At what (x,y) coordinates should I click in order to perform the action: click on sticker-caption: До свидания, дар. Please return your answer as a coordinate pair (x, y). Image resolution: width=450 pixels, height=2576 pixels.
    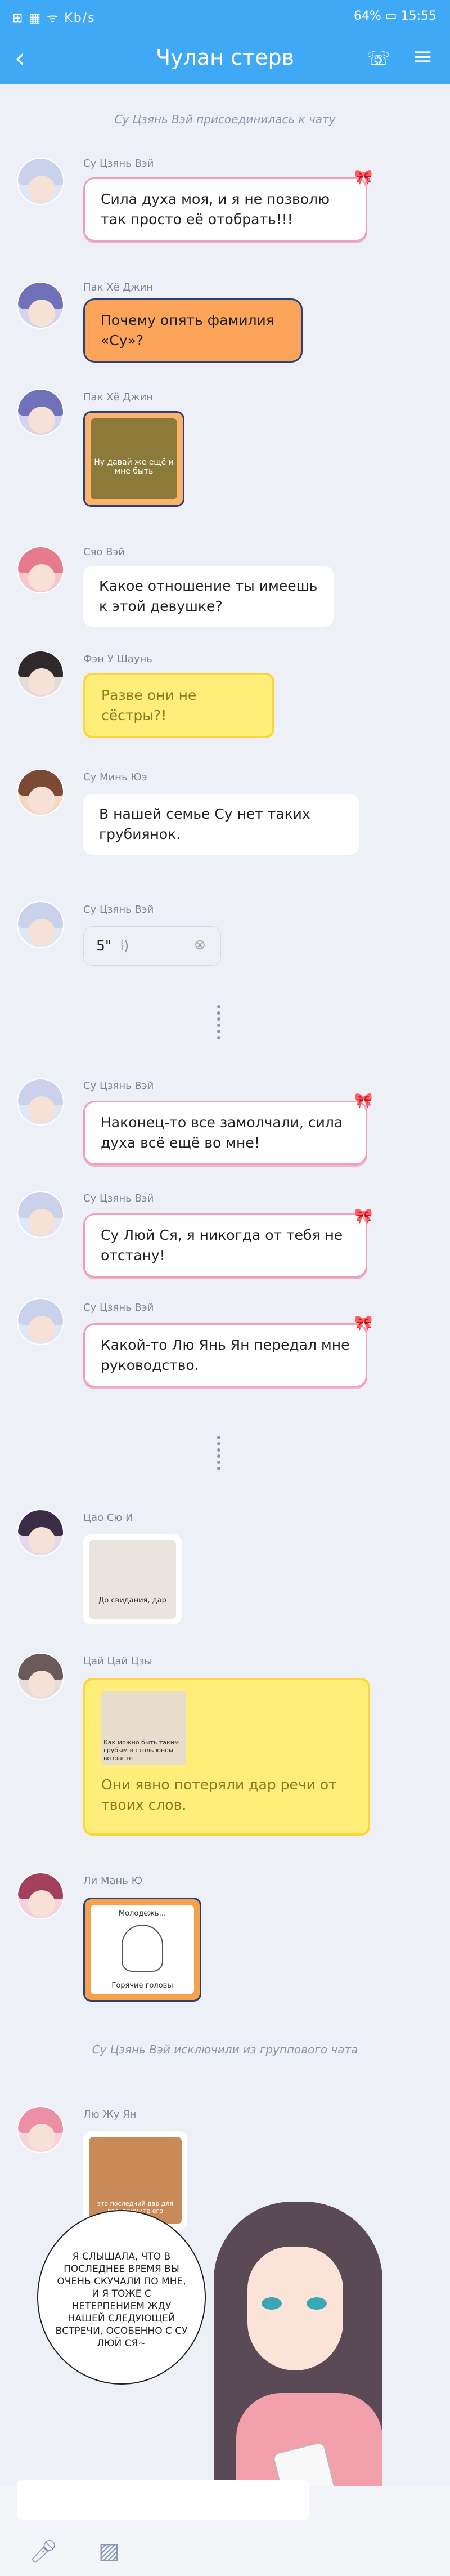
    Looking at the image, I should click on (132, 1600).